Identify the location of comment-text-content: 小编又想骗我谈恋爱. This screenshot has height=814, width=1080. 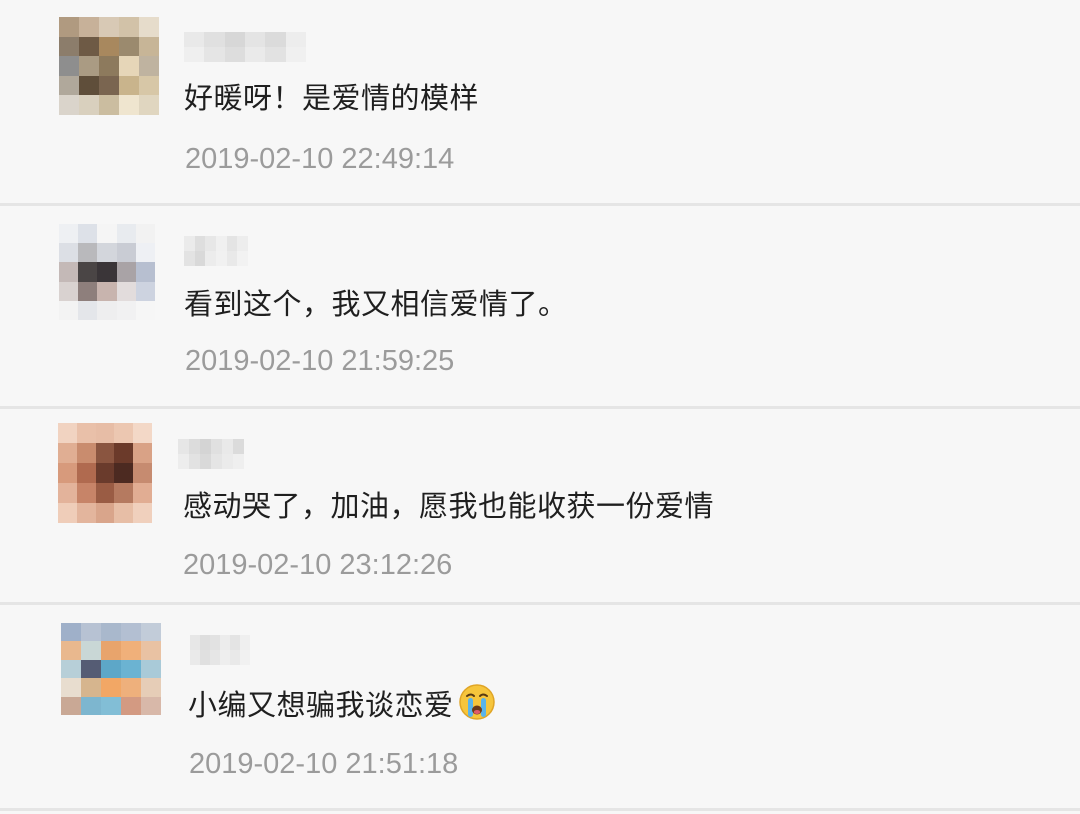
(321, 705).